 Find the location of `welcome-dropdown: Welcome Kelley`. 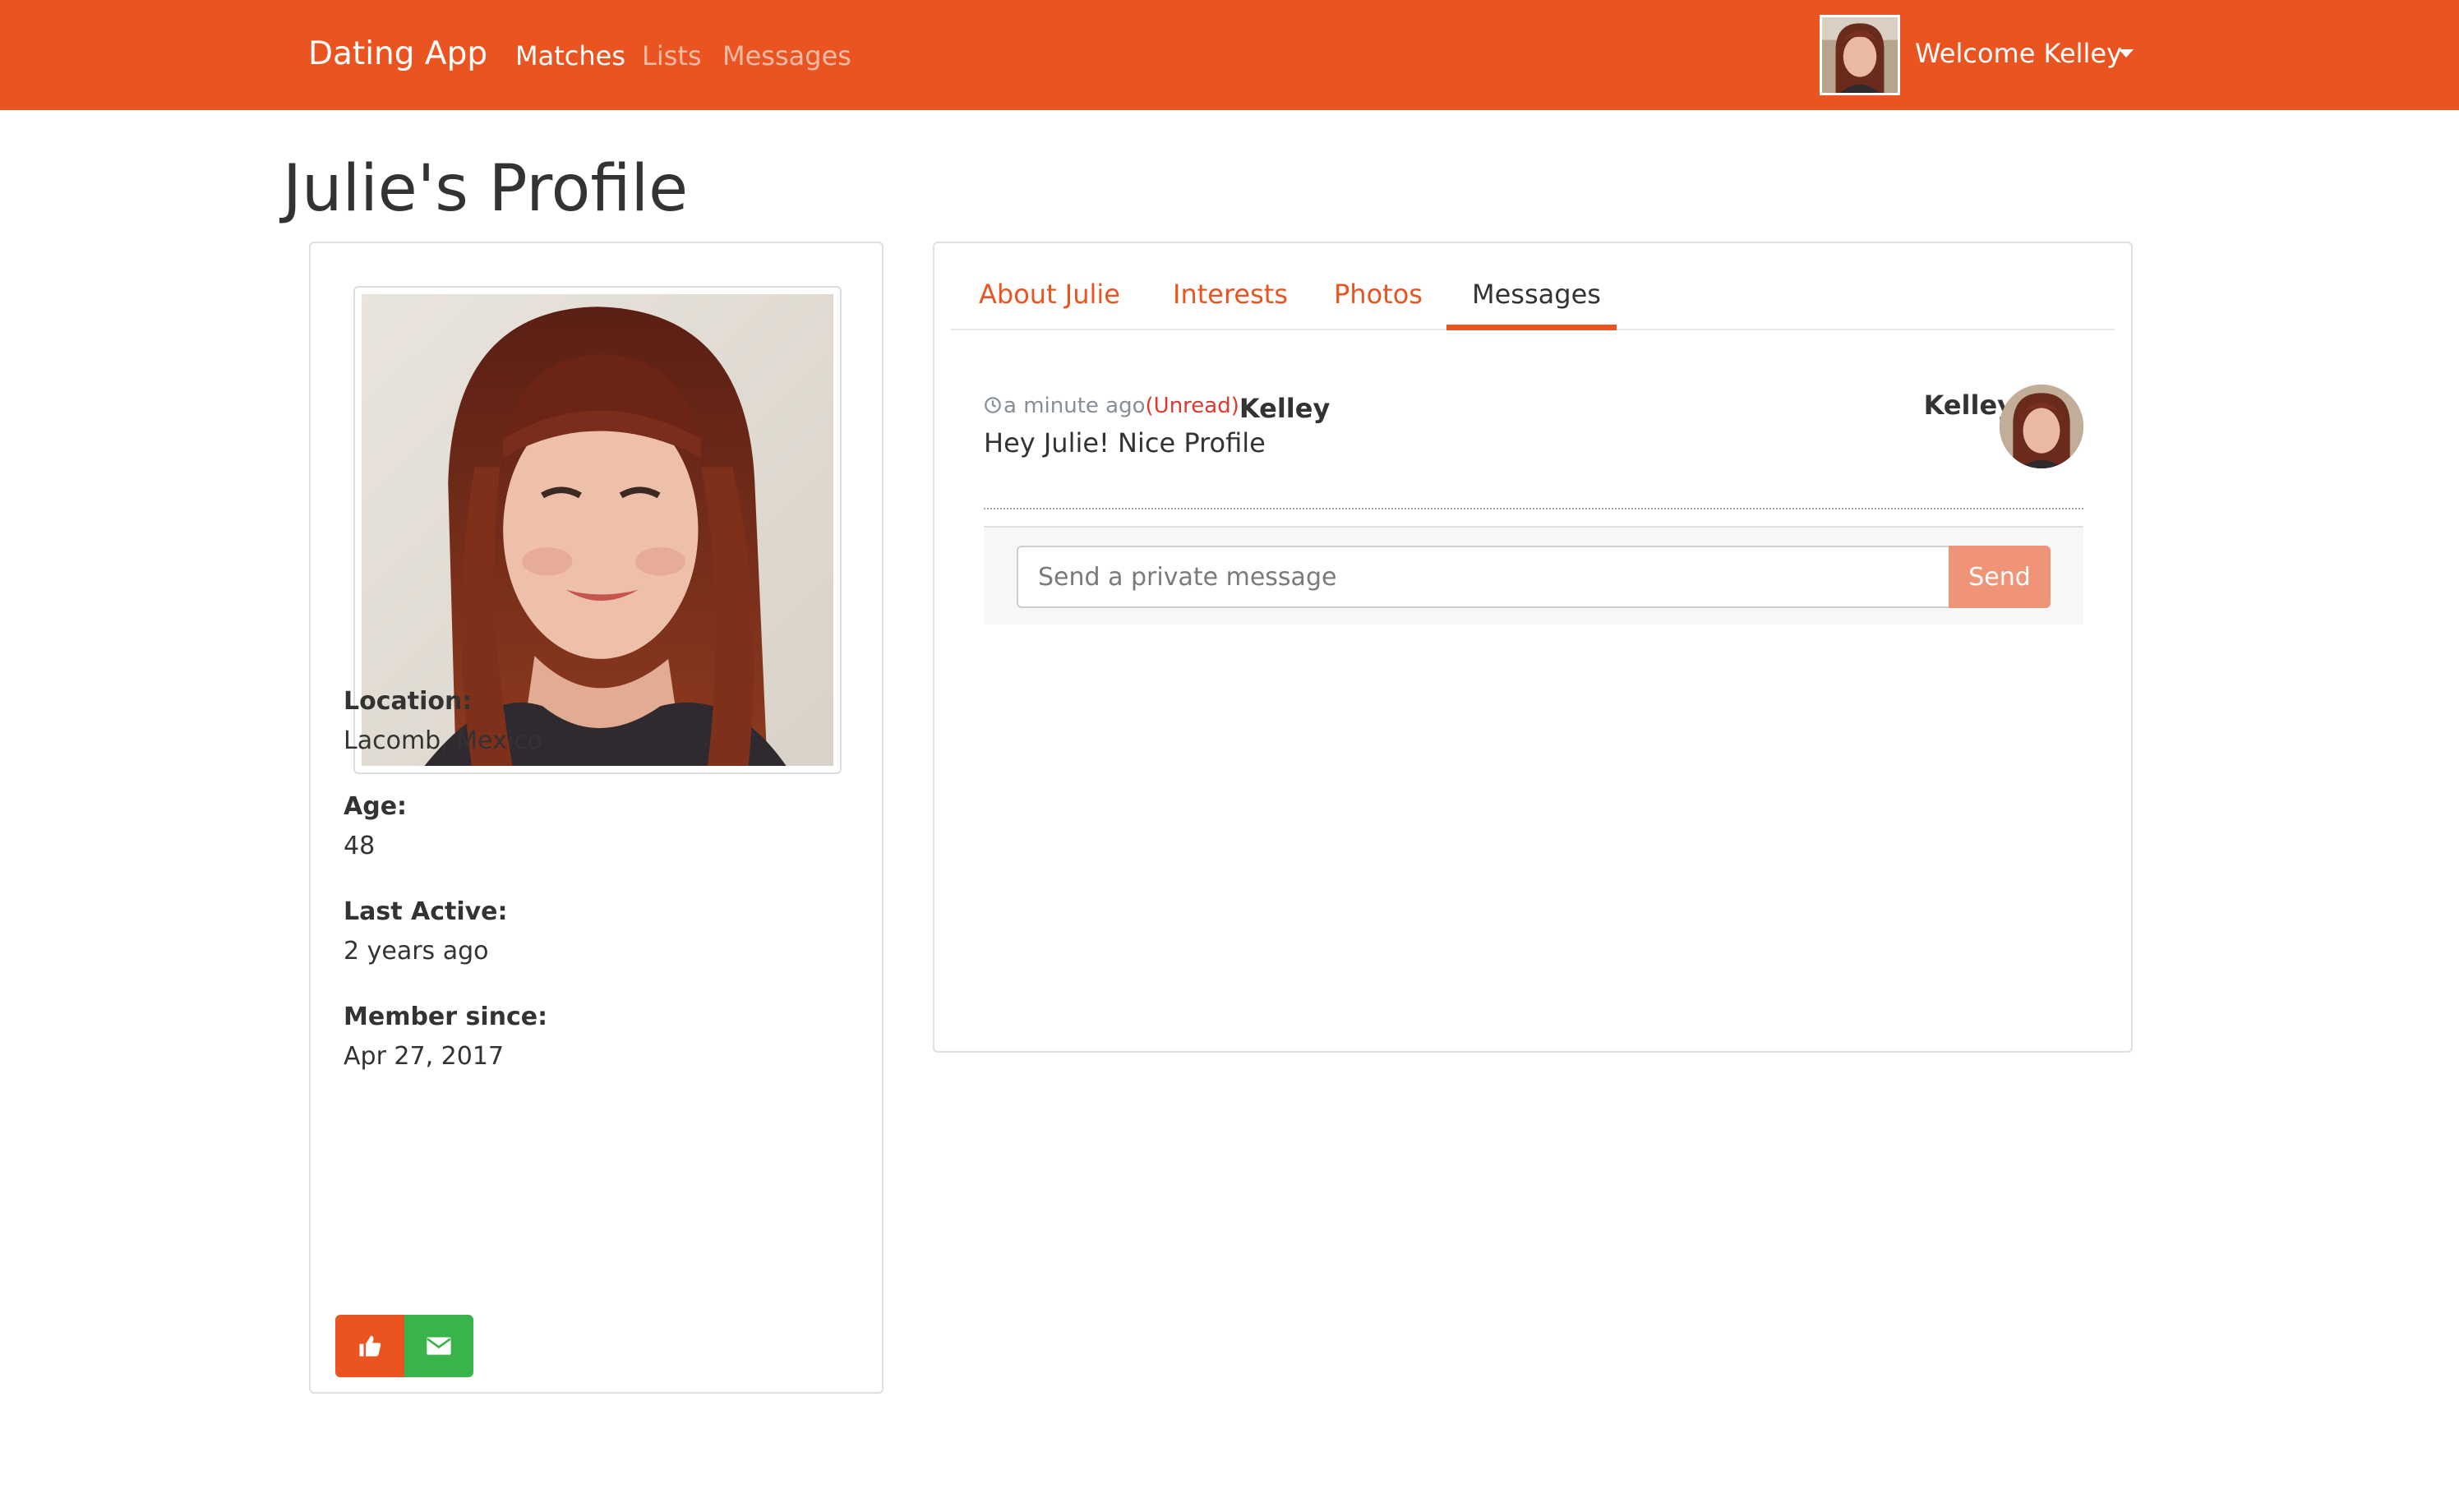

welcome-dropdown: Welcome Kelley is located at coordinates (2018, 54).